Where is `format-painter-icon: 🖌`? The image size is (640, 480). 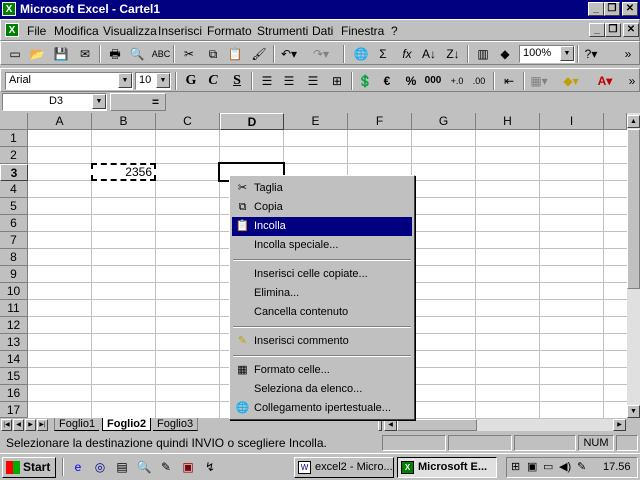
format-painter-icon: 🖌 is located at coordinates (259, 54).